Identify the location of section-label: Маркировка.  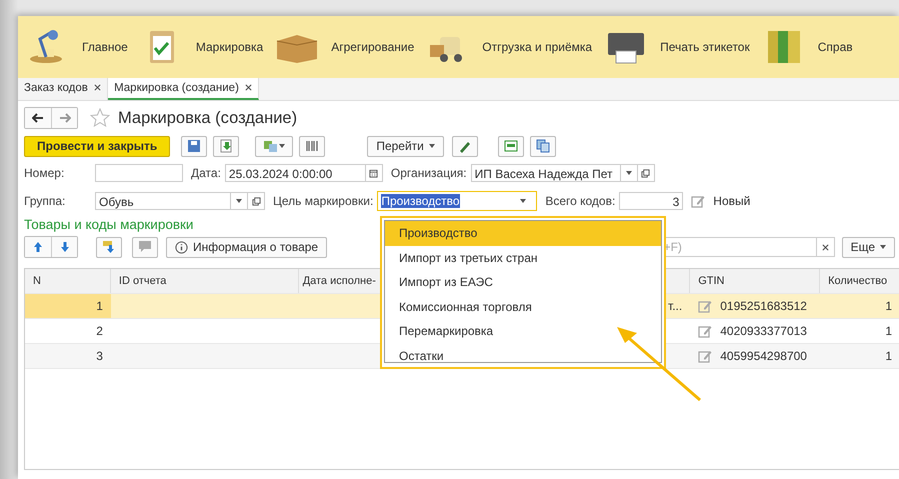
(230, 47).